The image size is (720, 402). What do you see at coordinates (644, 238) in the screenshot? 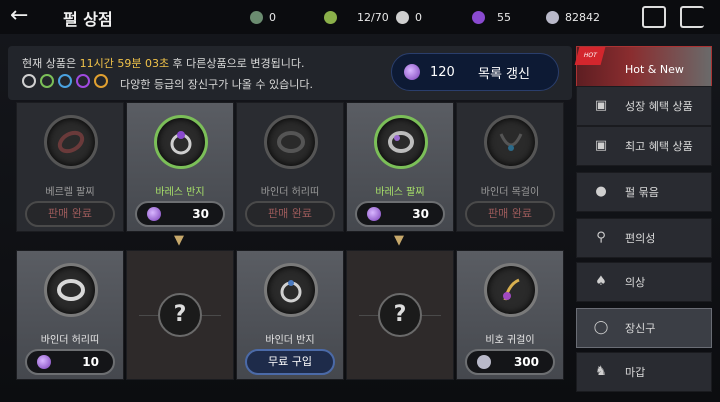
I see `sidebar-item-convenience: ⚲ 편의성` at bounding box center [644, 238].